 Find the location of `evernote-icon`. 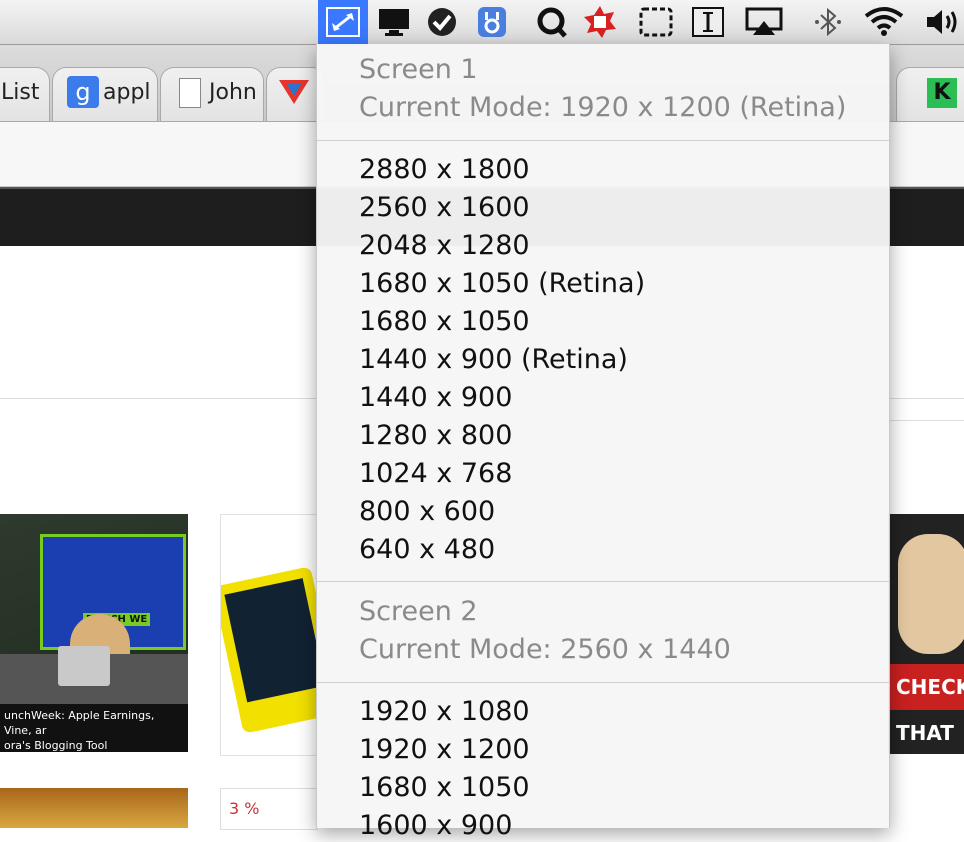

evernote-icon is located at coordinates (442, 22).